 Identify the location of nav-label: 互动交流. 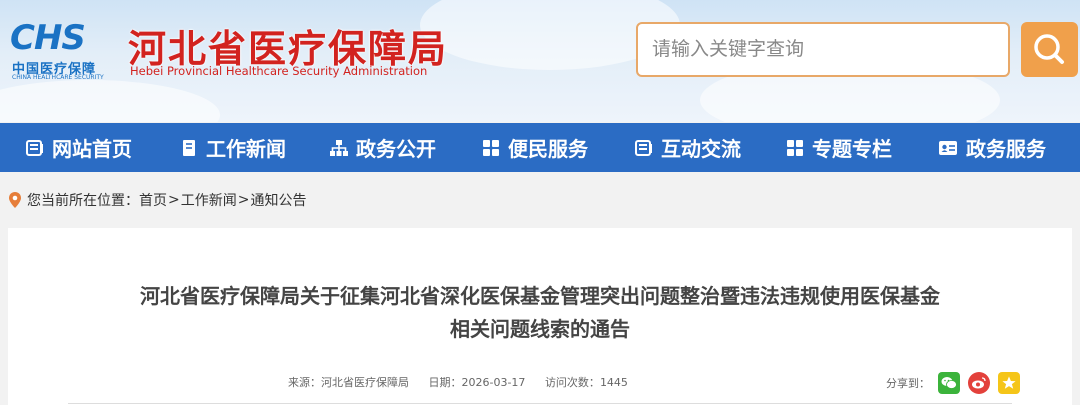
(701, 149).